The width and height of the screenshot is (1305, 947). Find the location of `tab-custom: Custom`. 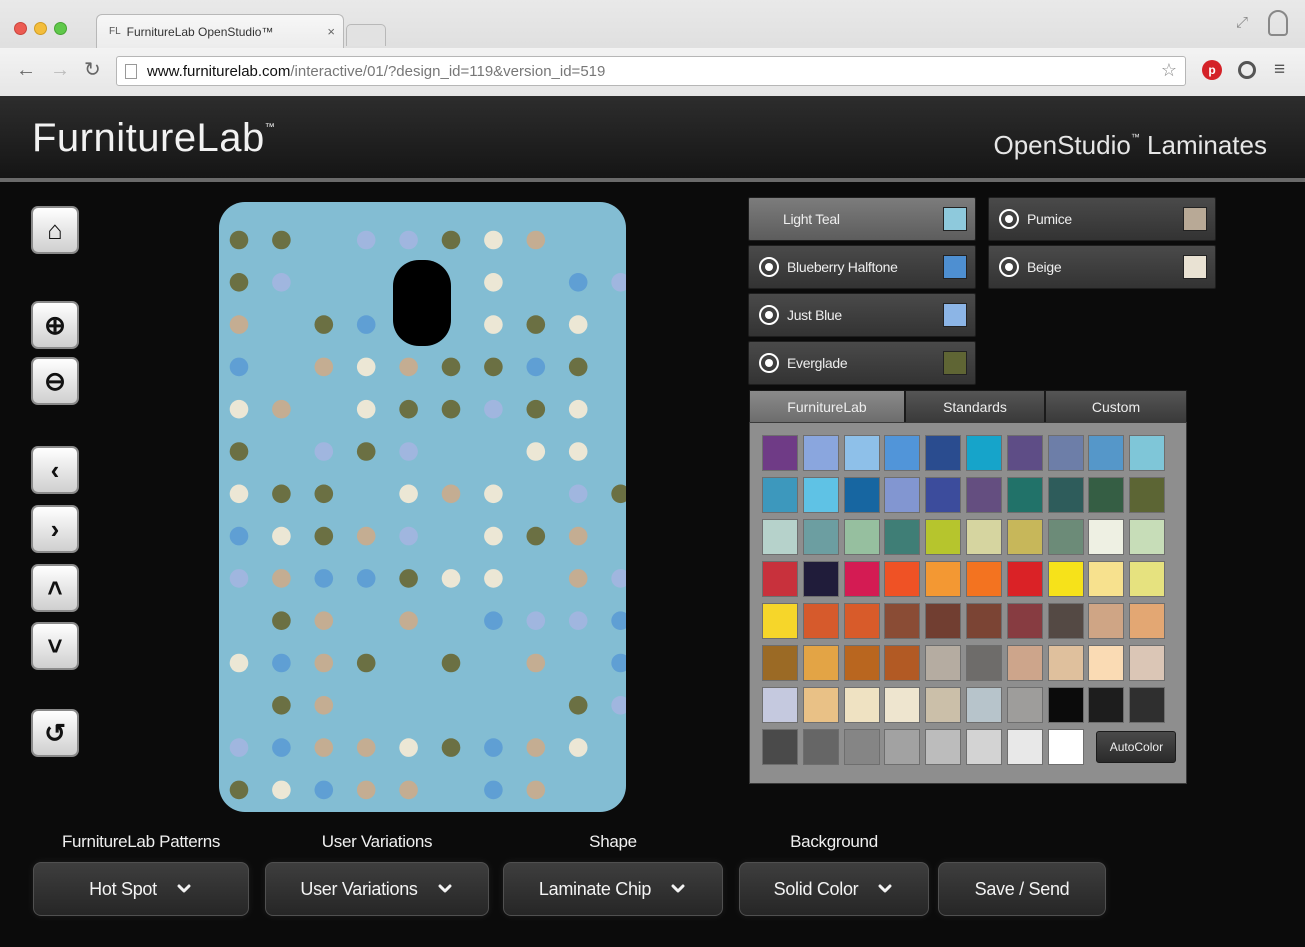

tab-custom: Custom is located at coordinates (1116, 406).